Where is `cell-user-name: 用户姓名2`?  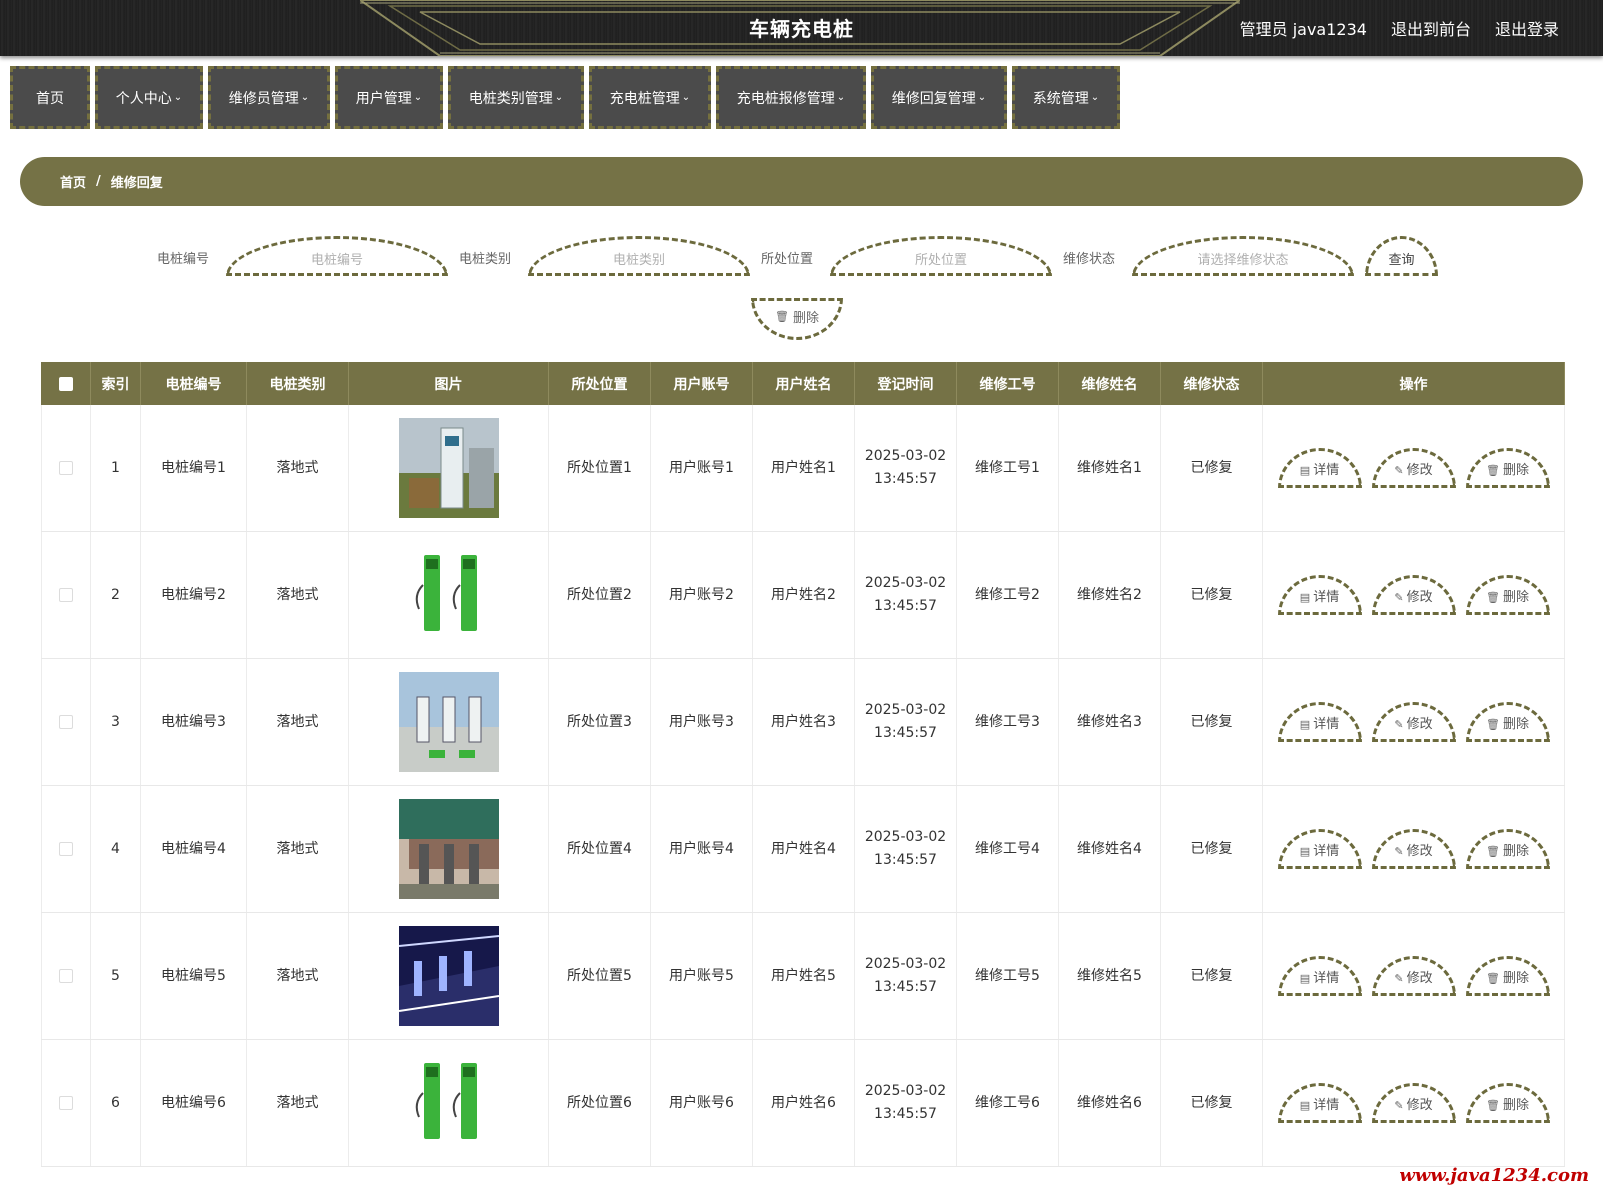
cell-user-name: 用户姓名2 is located at coordinates (804, 595).